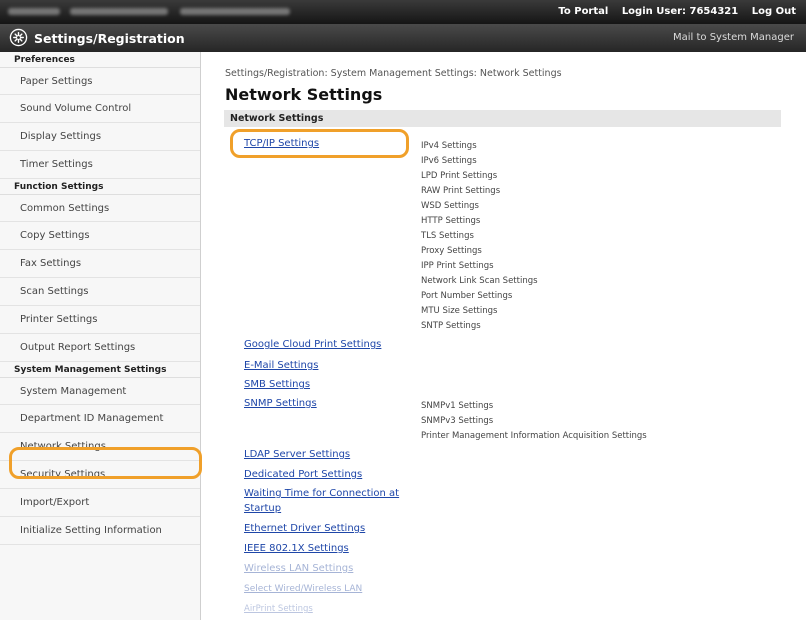 The image size is (806, 620). I want to click on snmp-settings-link: SNMP Settings, so click(280, 404).